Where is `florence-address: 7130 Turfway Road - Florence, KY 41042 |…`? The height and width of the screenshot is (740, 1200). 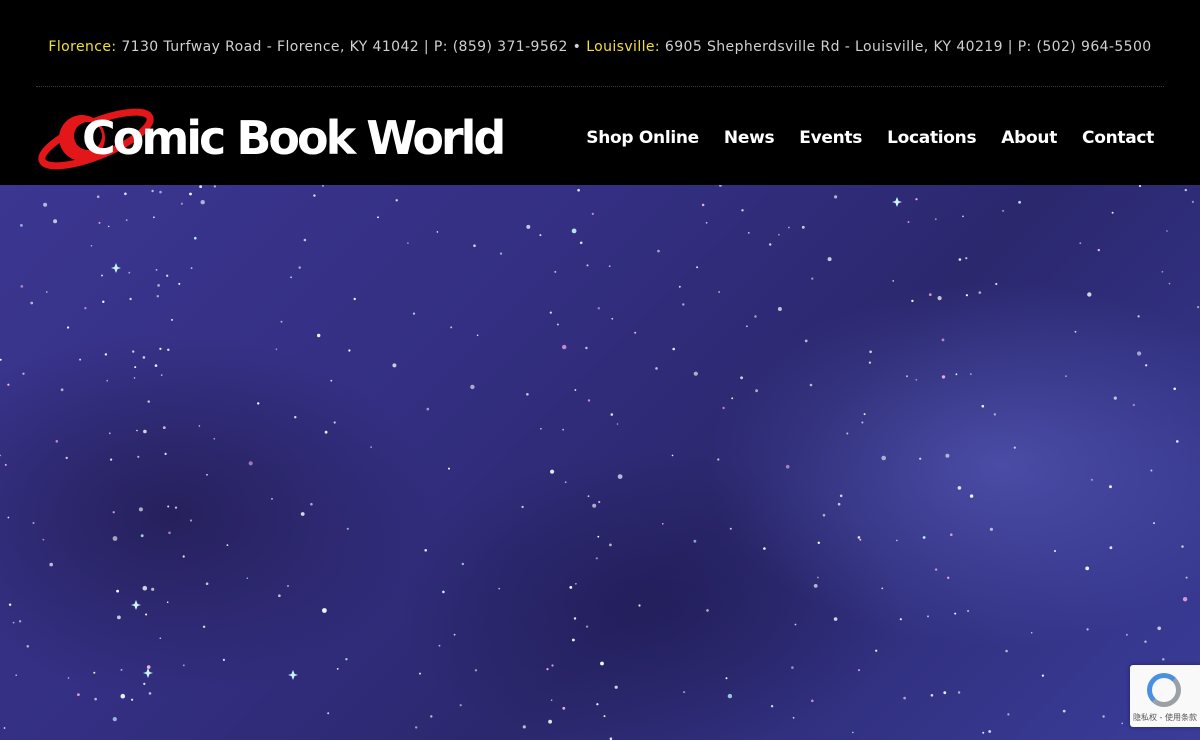 florence-address: 7130 Turfway Road - Florence, KY 41042 |… is located at coordinates (344, 47).